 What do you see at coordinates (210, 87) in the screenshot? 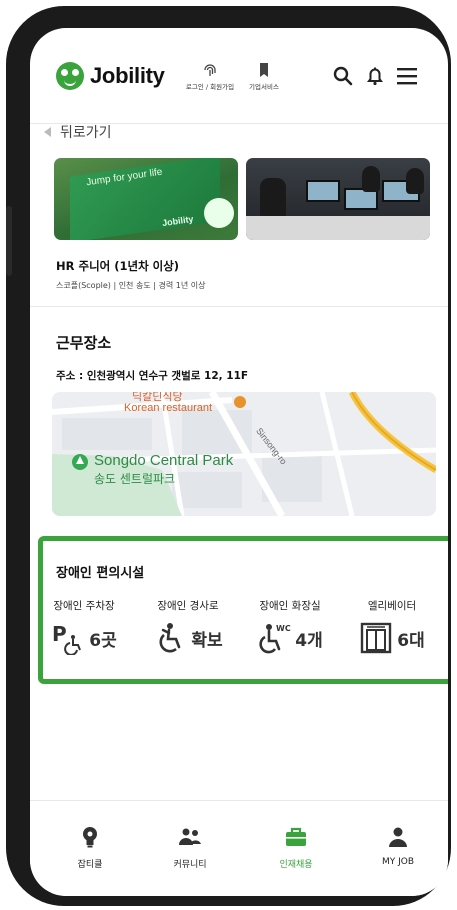
I see `login-signup-label: 로그인 / 회원가입` at bounding box center [210, 87].